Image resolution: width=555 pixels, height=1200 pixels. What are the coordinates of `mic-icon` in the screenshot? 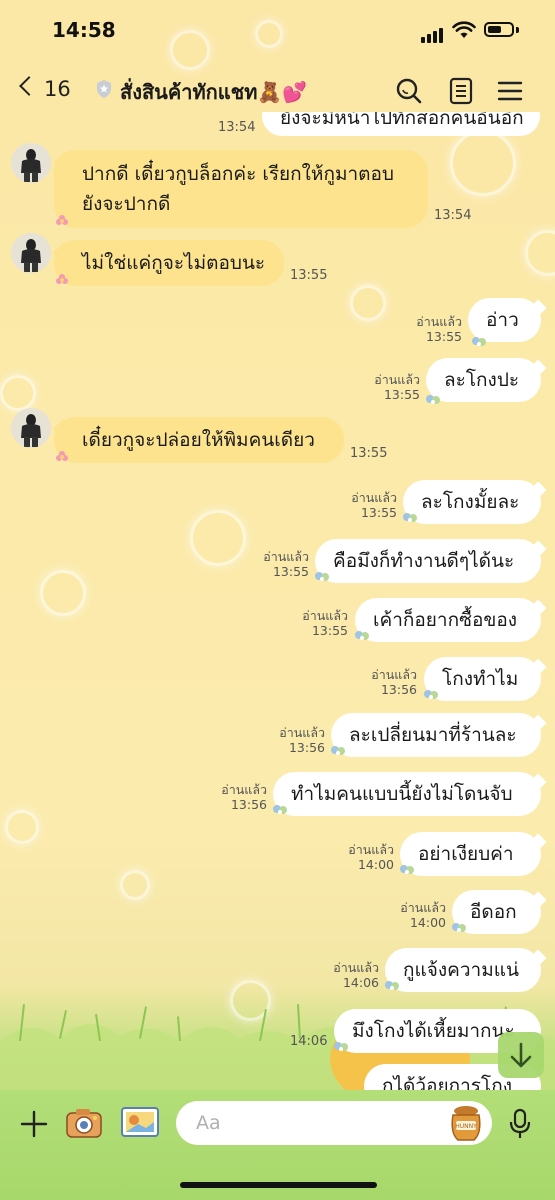 It's located at (520, 1124).